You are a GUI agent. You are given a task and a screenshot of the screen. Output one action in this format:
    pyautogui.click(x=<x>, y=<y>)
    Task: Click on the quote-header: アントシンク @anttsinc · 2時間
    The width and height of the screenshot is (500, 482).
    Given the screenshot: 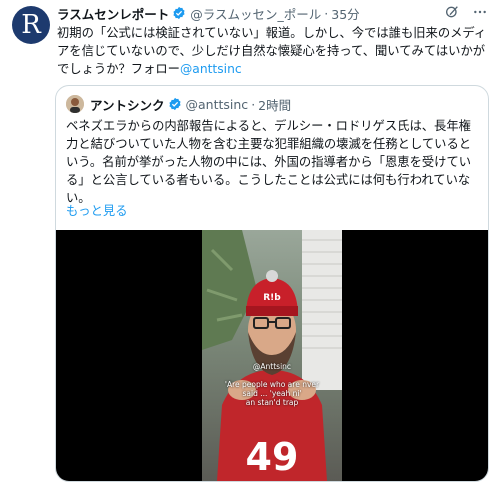 What is the action you would take?
    pyautogui.click(x=178, y=104)
    